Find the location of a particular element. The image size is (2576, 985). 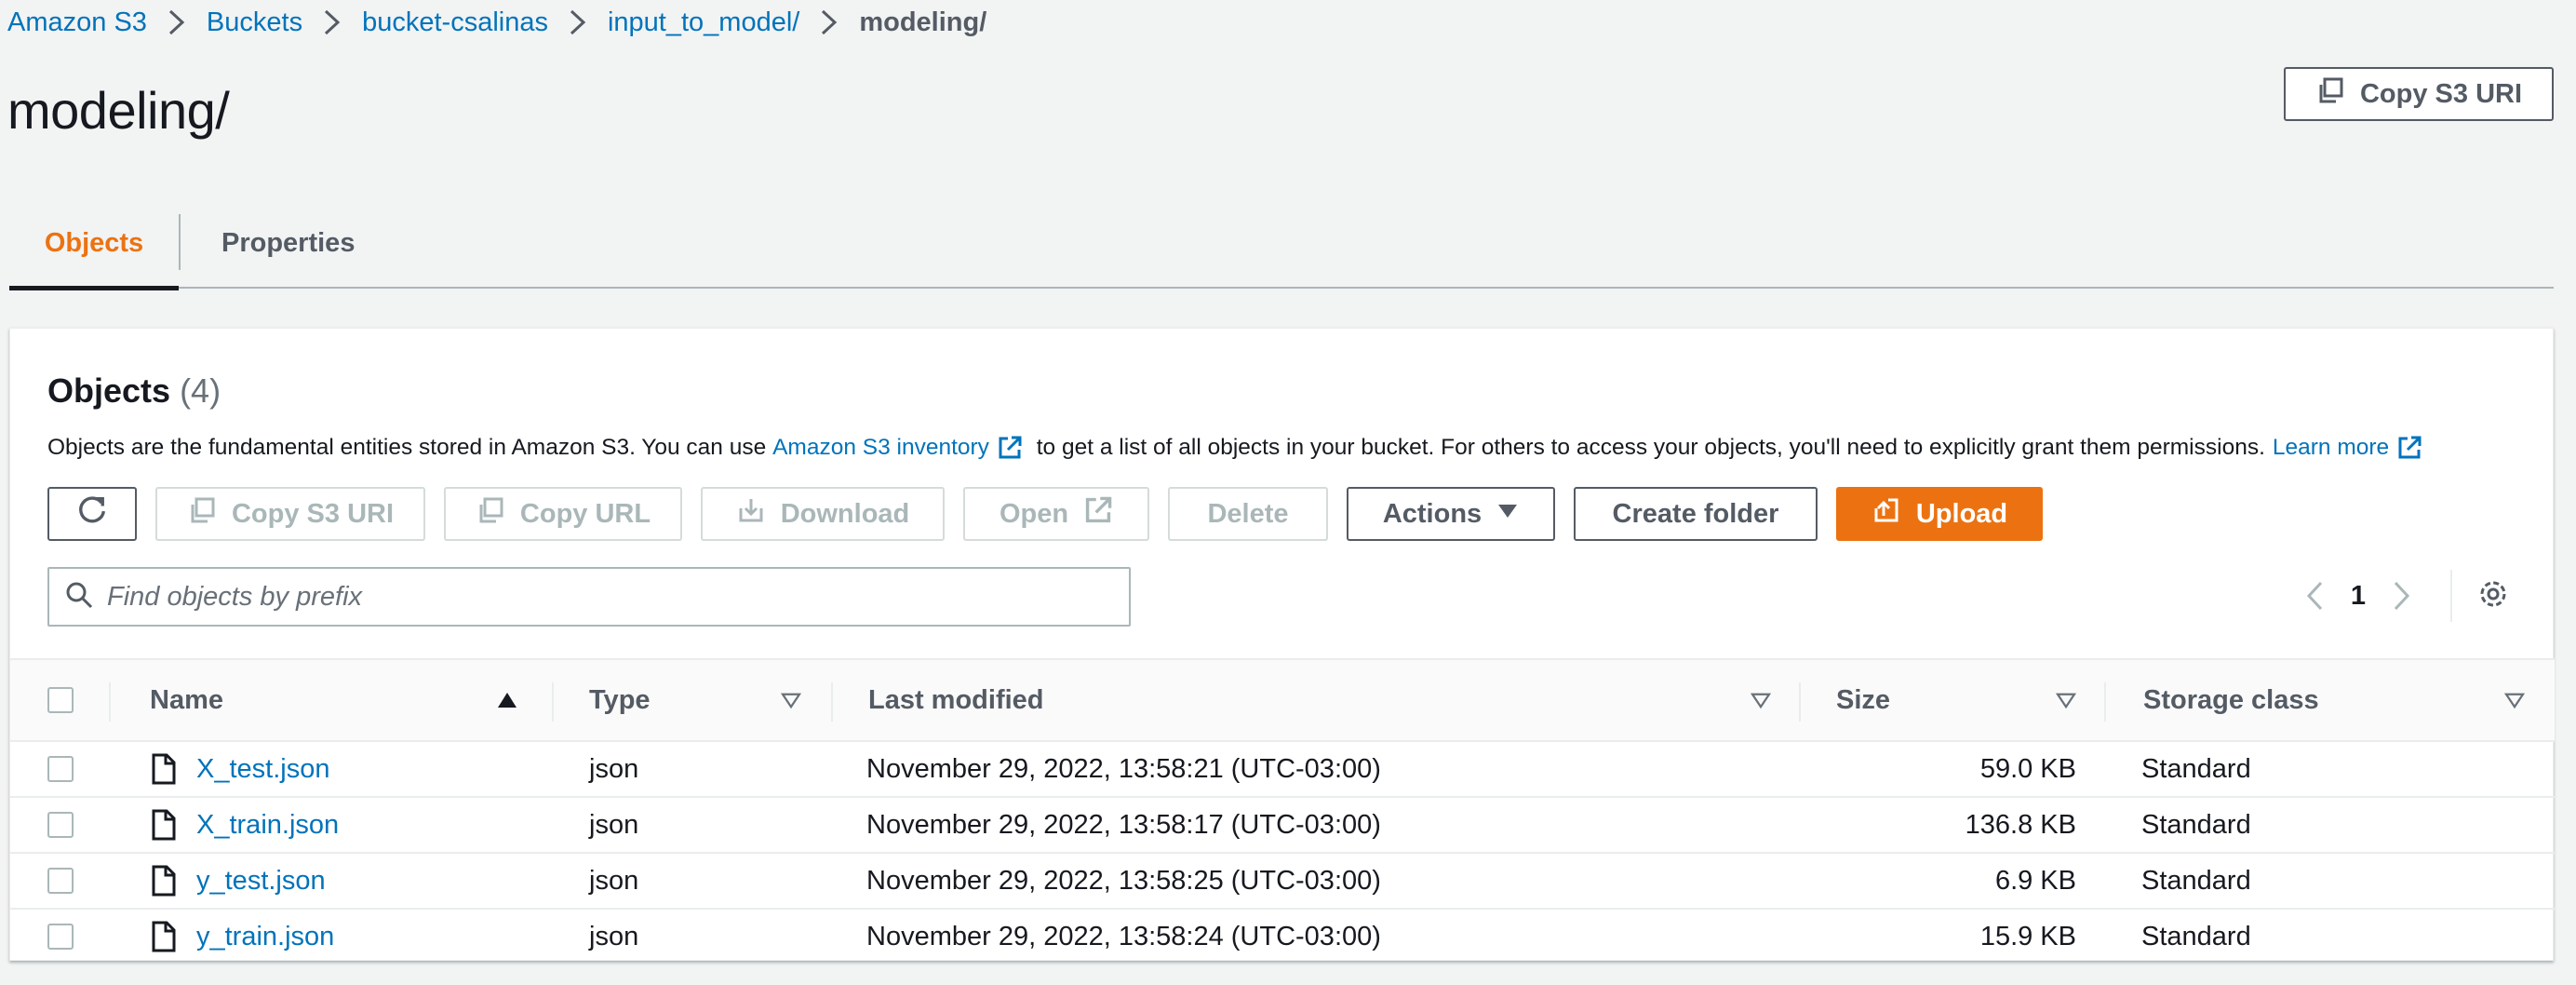

object-size: 6.9 KB is located at coordinates (2035, 880).